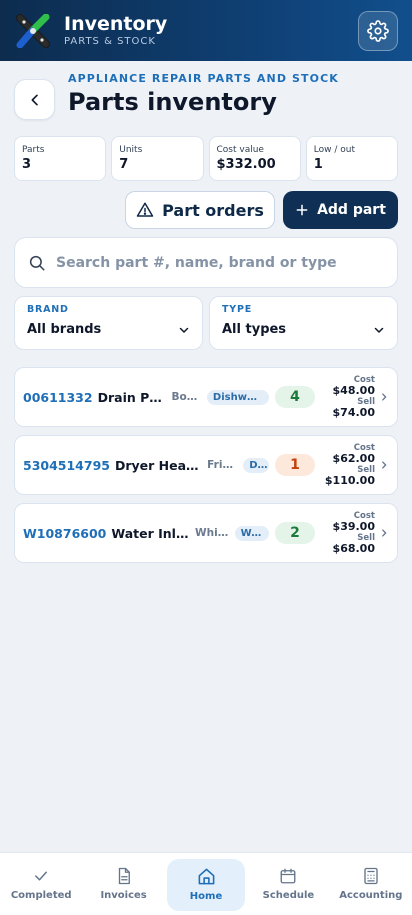 This screenshot has height=915, width=412. I want to click on cost-value: $39.00, so click(353, 526).